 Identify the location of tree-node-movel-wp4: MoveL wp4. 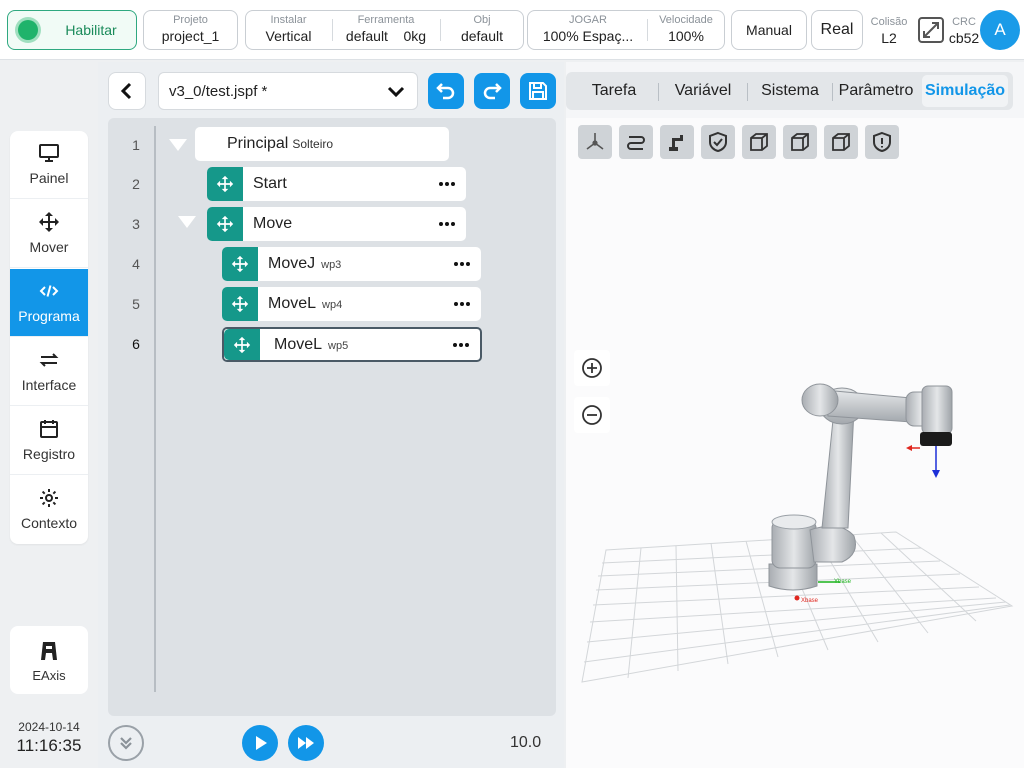
(351, 304).